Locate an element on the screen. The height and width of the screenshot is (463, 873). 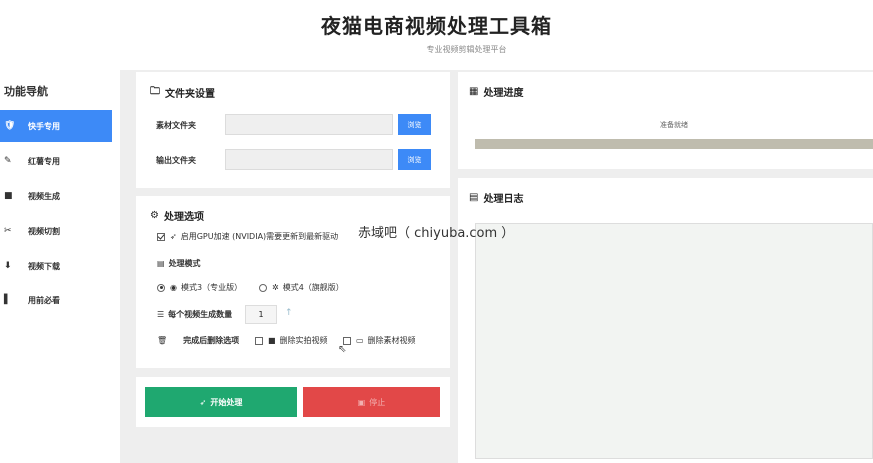
video-icon: ■ is located at coordinates (8, 196).